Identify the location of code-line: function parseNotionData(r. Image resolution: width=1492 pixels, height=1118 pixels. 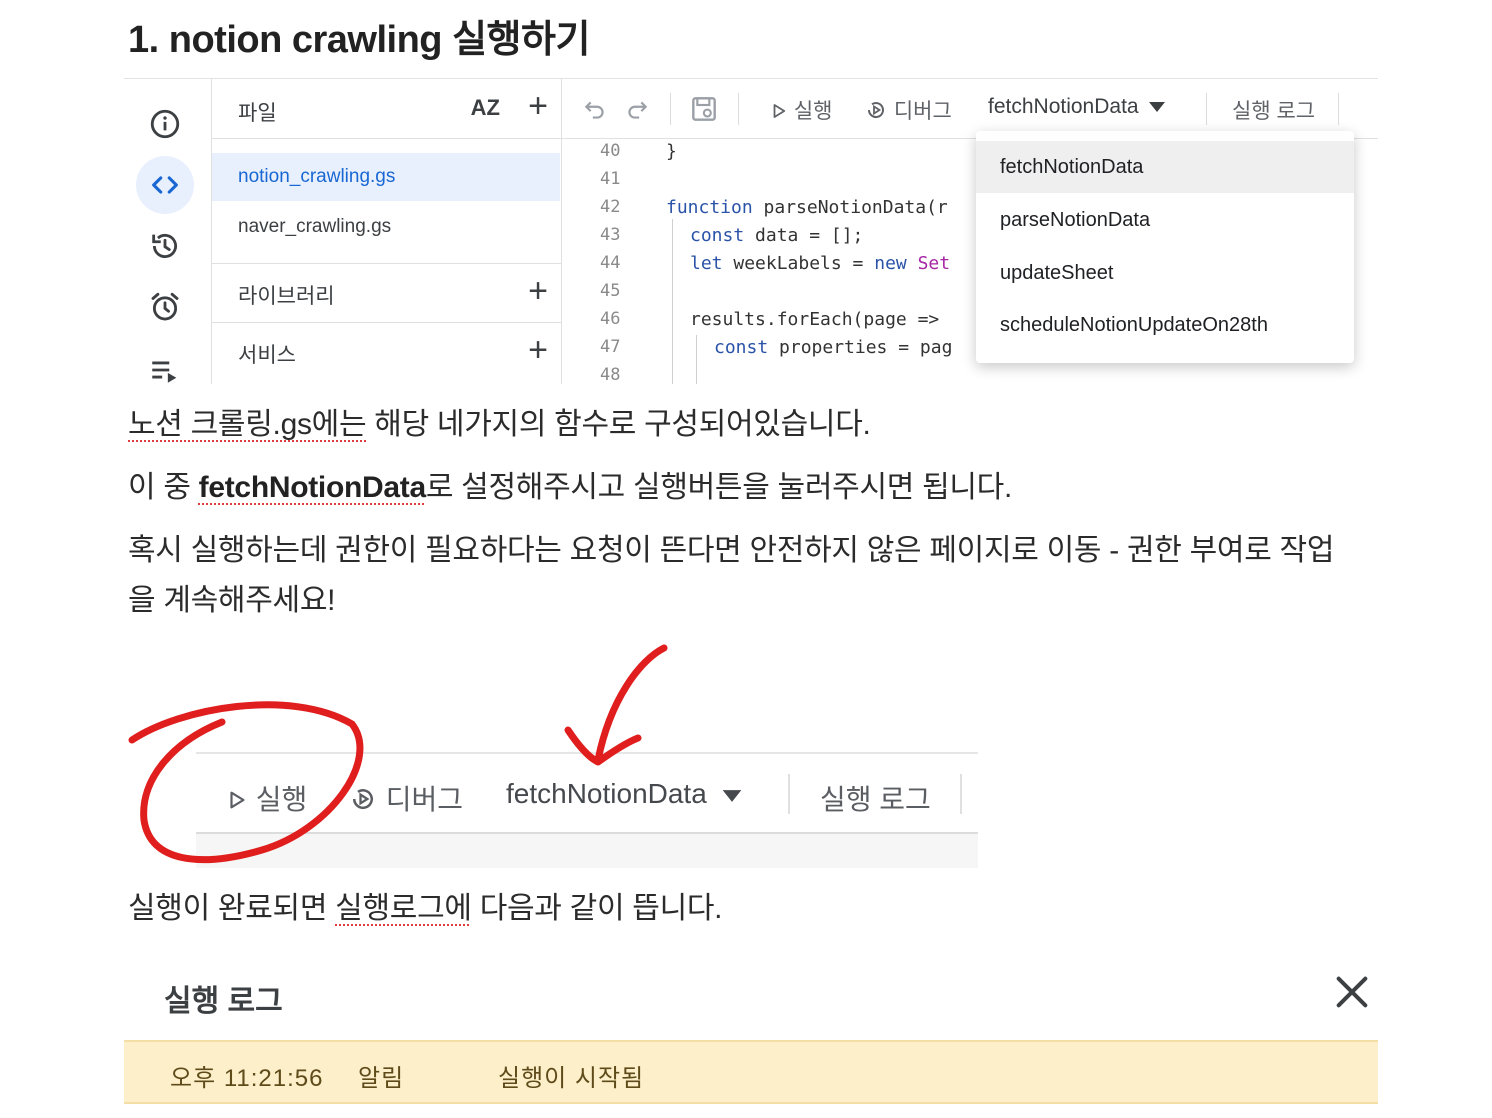
(807, 207).